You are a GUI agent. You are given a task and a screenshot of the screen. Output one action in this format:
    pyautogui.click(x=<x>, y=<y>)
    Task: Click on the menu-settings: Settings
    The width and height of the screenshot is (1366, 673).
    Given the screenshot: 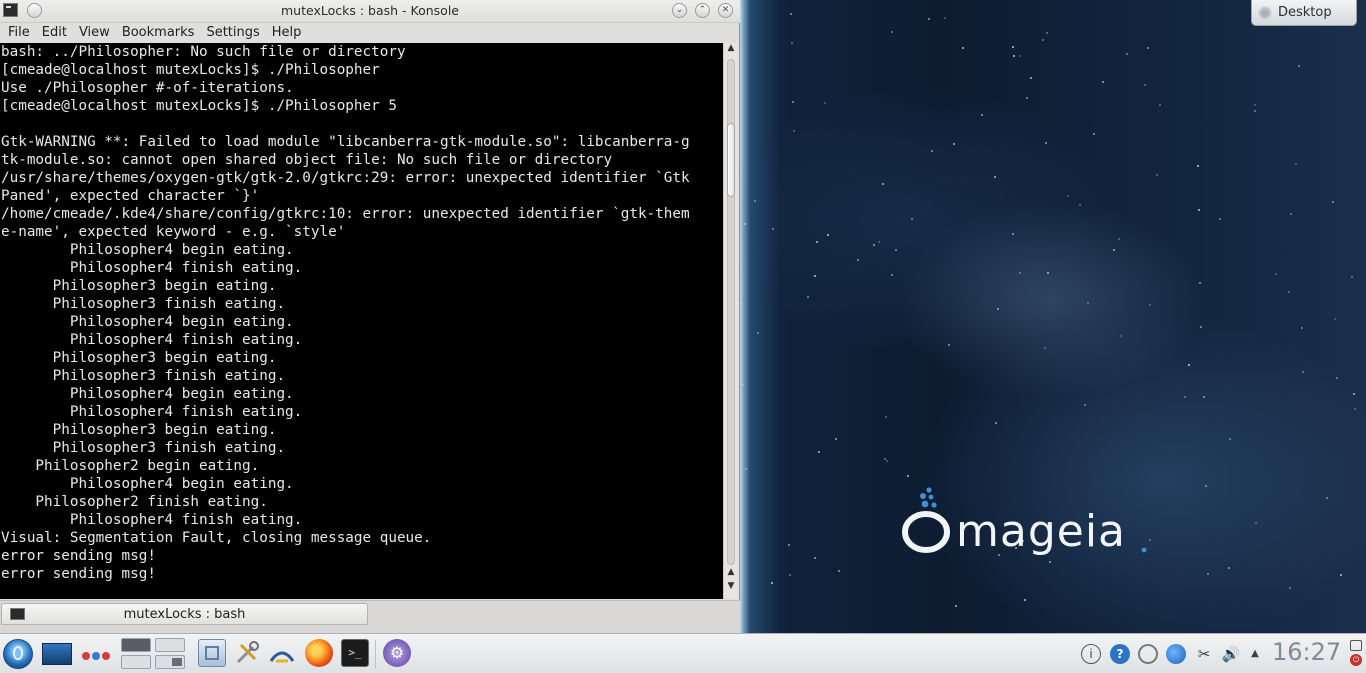 What is the action you would take?
    pyautogui.click(x=232, y=32)
    